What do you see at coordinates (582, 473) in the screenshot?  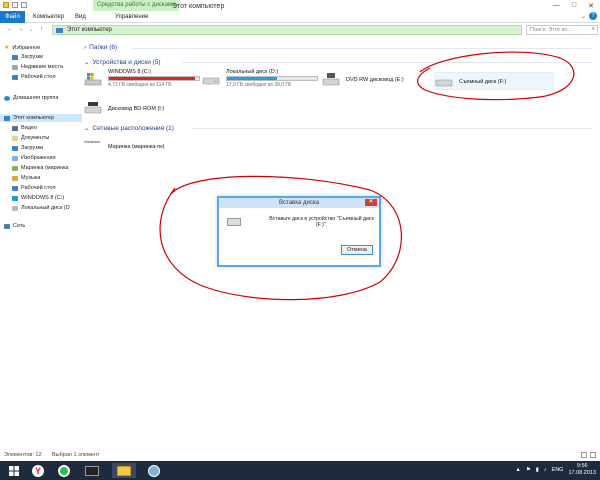 I see `clock-date: 17.08.2013` at bounding box center [582, 473].